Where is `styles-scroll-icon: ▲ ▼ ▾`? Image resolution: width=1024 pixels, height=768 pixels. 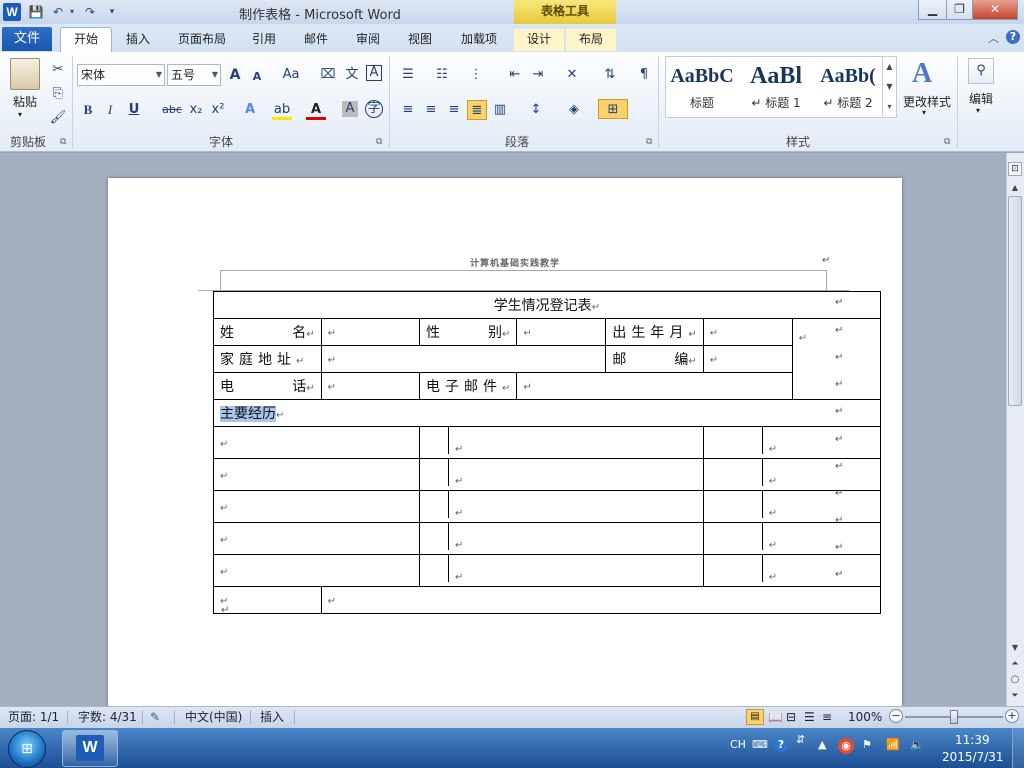
styles-scroll-icon: ▲ ▼ ▾ is located at coordinates (889, 87).